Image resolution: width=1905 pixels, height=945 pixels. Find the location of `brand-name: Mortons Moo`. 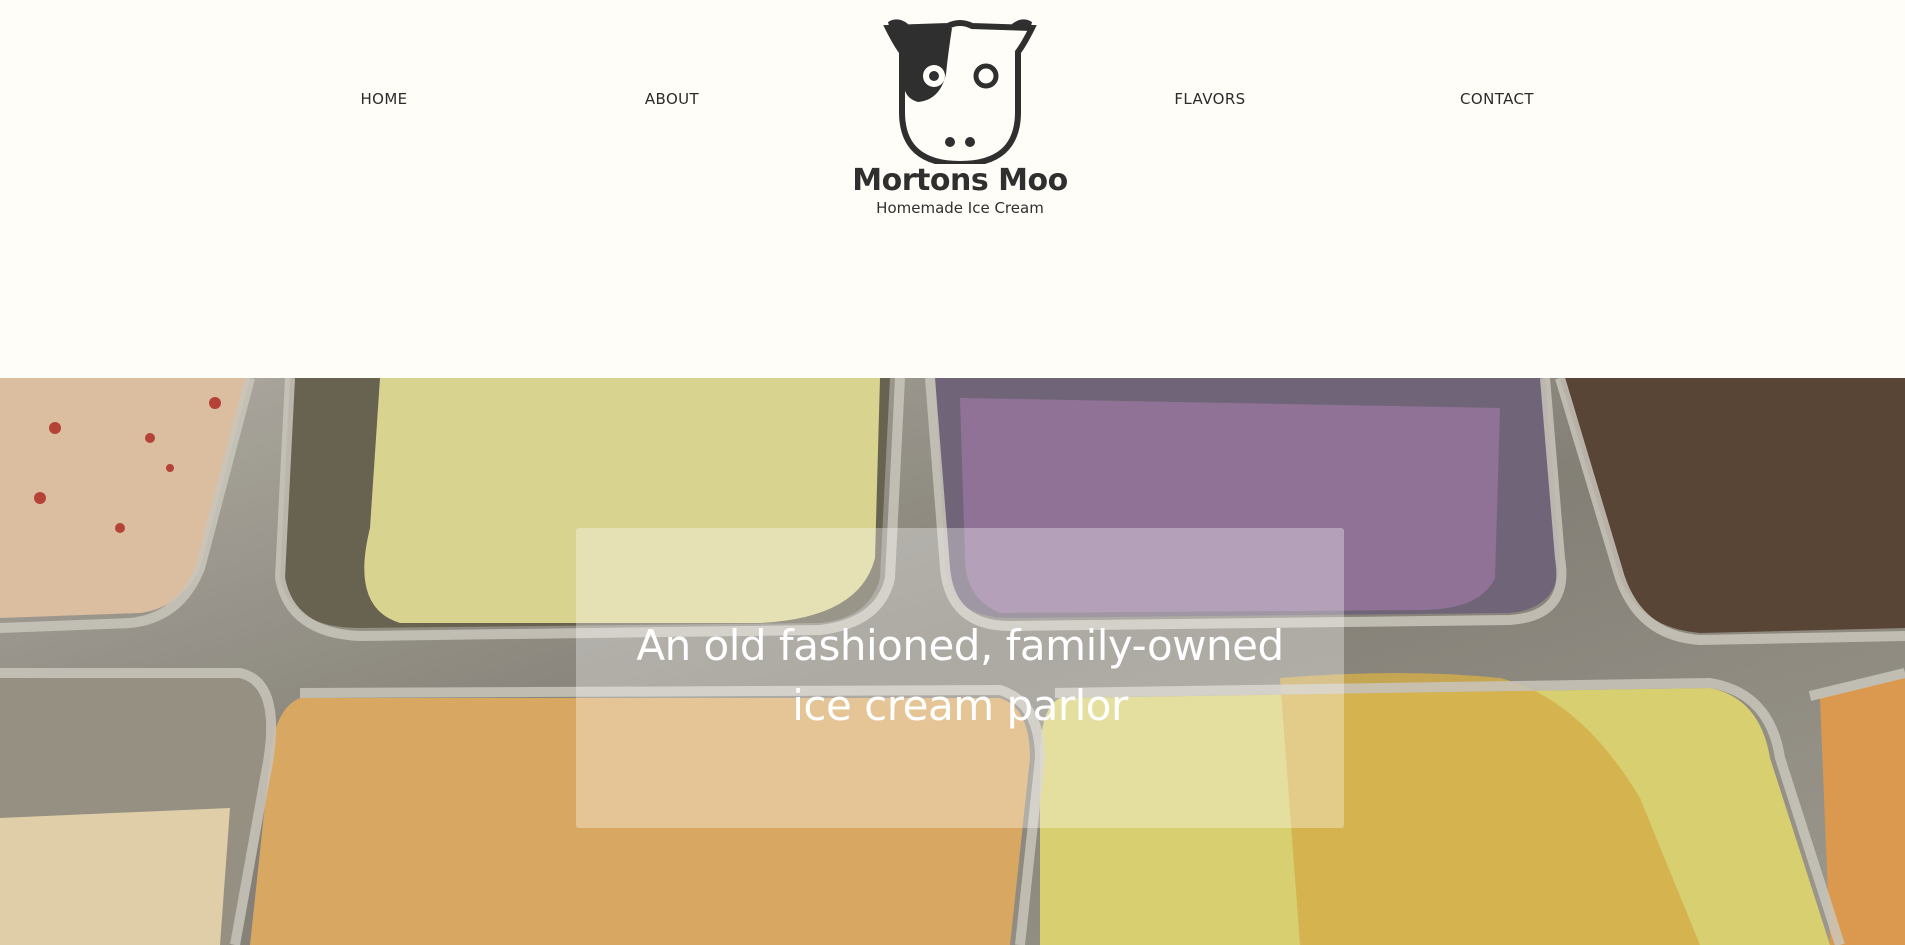

brand-name: Mortons Moo is located at coordinates (960, 180).